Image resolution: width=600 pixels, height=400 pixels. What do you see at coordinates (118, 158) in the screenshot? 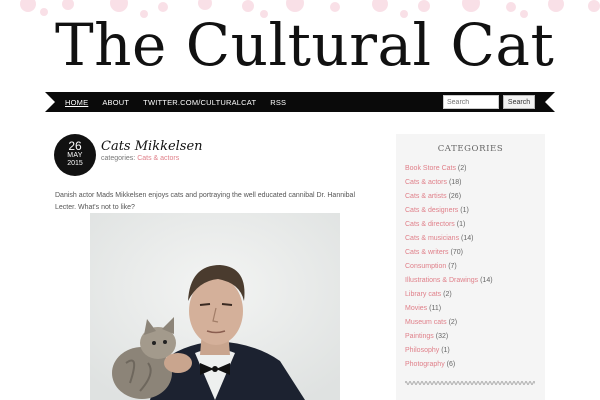
I see `post-categories-label: categories:` at bounding box center [118, 158].